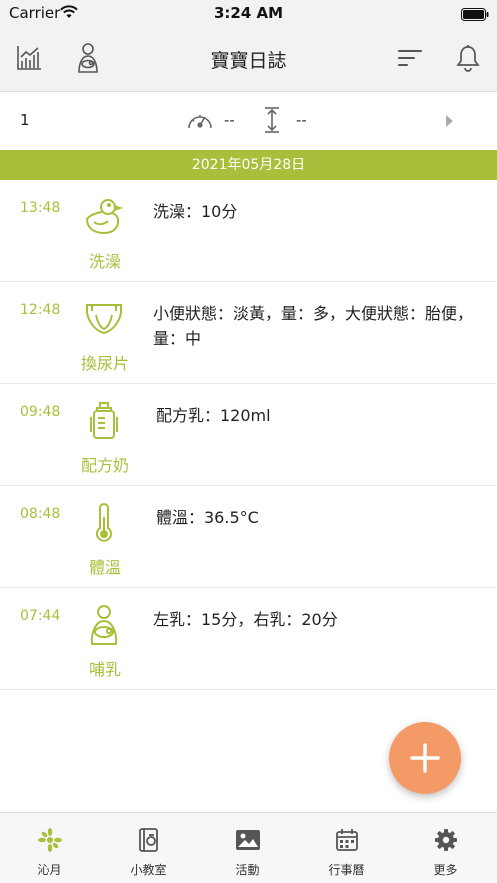 The width and height of the screenshot is (497, 883). Describe the element at coordinates (248, 59) in the screenshot. I see `navigation-bar: 寶寶日誌` at that location.